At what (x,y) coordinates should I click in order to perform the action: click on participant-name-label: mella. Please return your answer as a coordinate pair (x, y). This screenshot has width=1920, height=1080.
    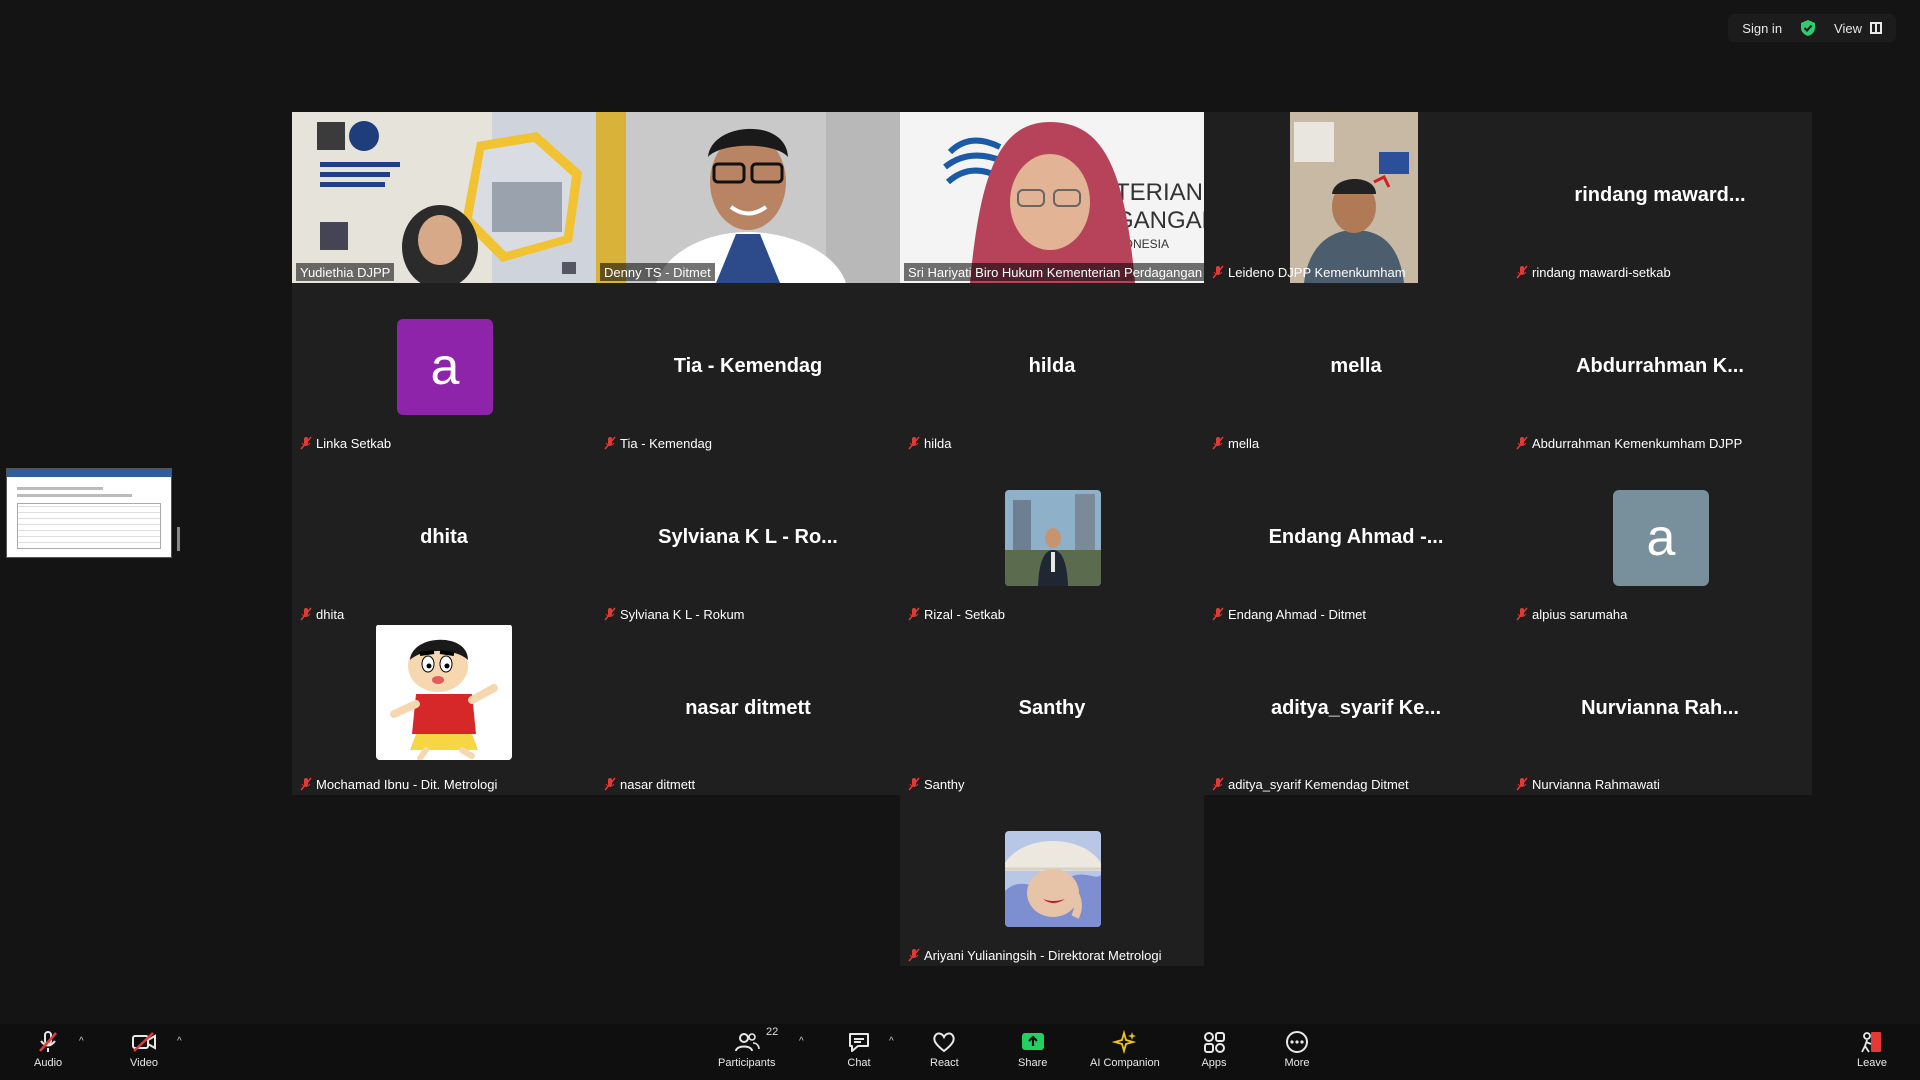
    Looking at the image, I should click on (1235, 443).